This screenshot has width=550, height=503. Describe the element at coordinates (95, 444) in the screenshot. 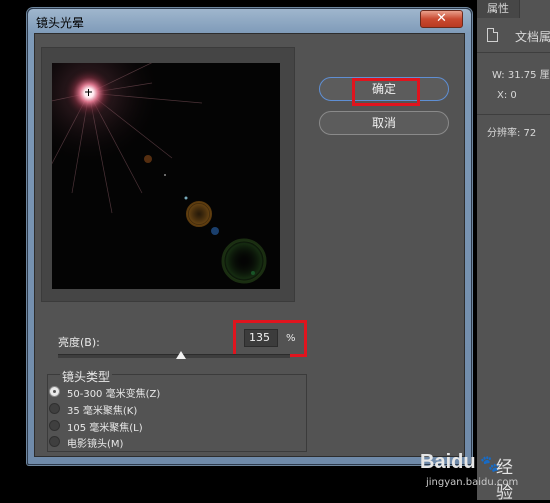

I see `radio-label: 电影镜头(M)` at that location.